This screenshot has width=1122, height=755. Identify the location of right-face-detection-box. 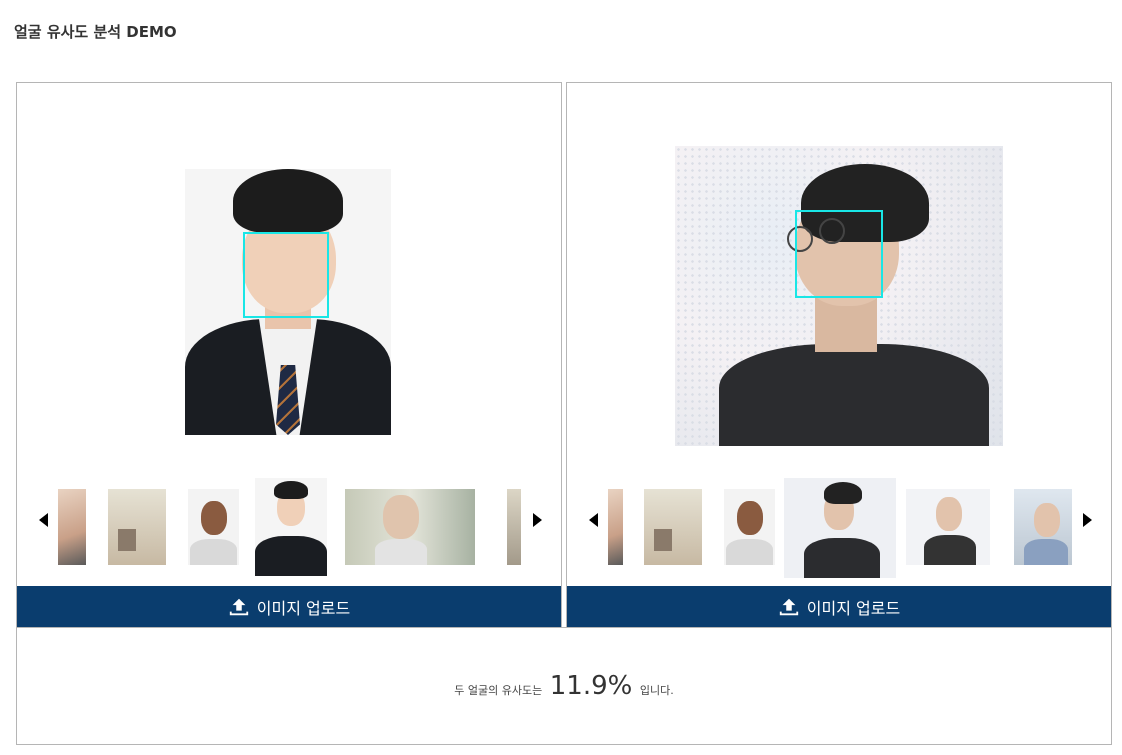
(839, 254).